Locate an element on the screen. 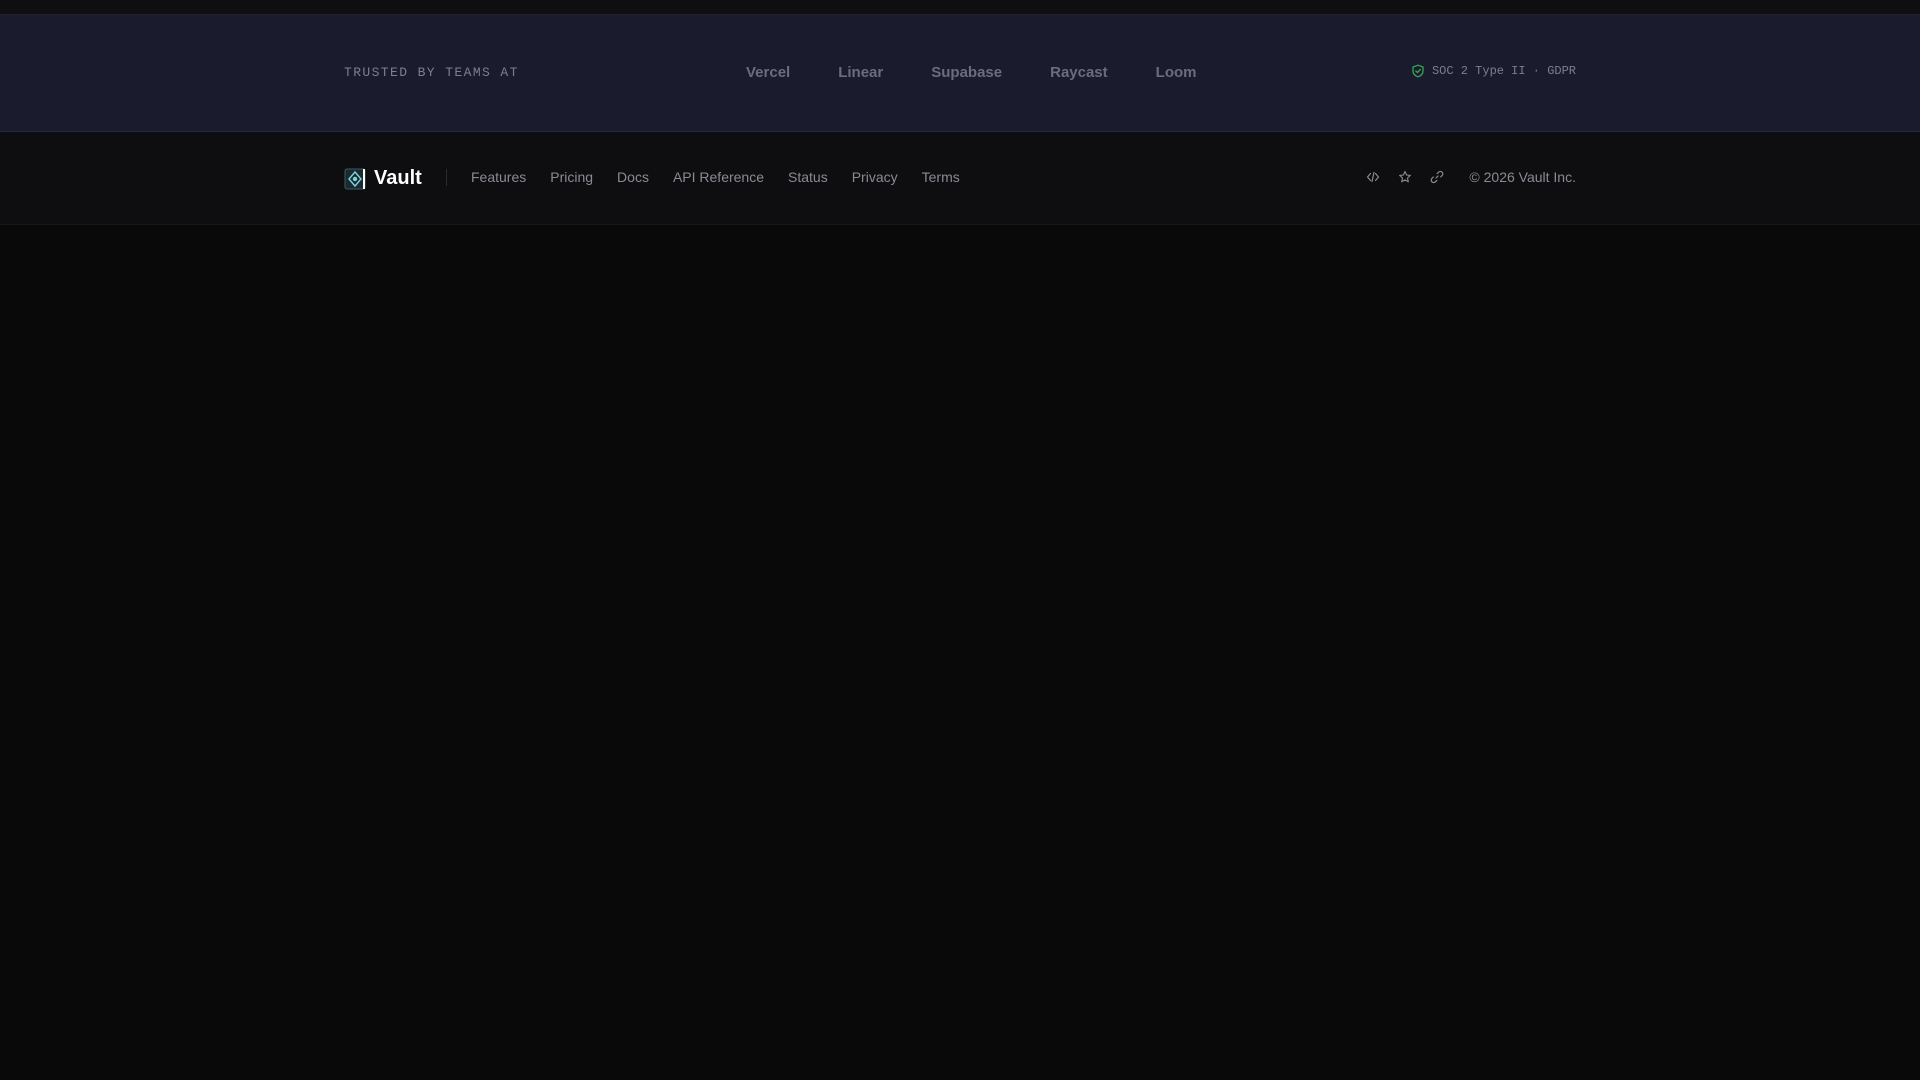  logo-raycast: Raycast is located at coordinates (1079, 72).